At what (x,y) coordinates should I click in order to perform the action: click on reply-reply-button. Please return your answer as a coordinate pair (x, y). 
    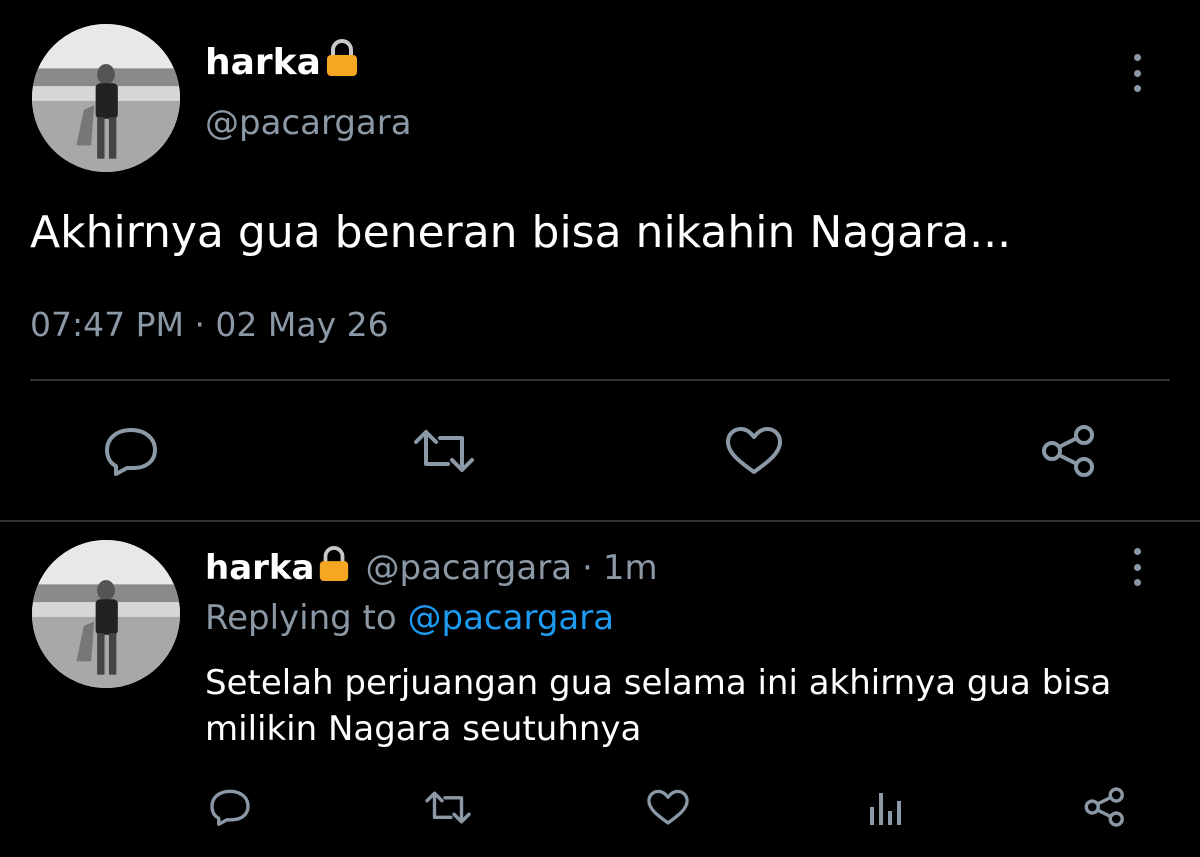
    Looking at the image, I should click on (230, 807).